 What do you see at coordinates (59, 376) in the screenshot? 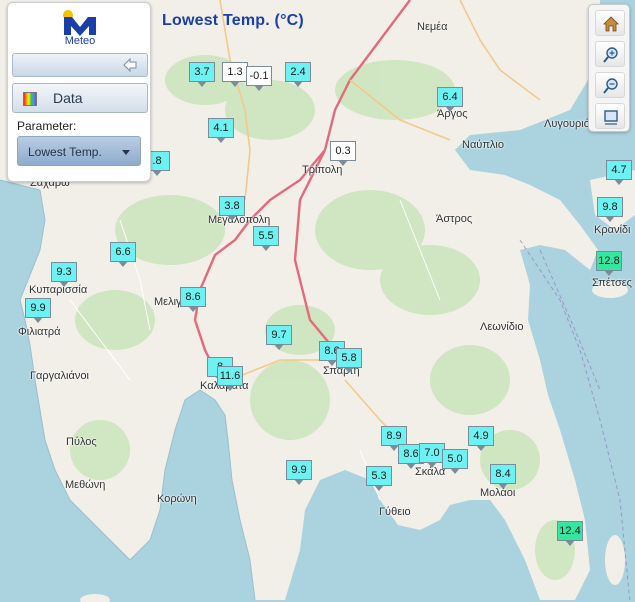
I see `place-label: Γαργαλιάνοι` at bounding box center [59, 376].